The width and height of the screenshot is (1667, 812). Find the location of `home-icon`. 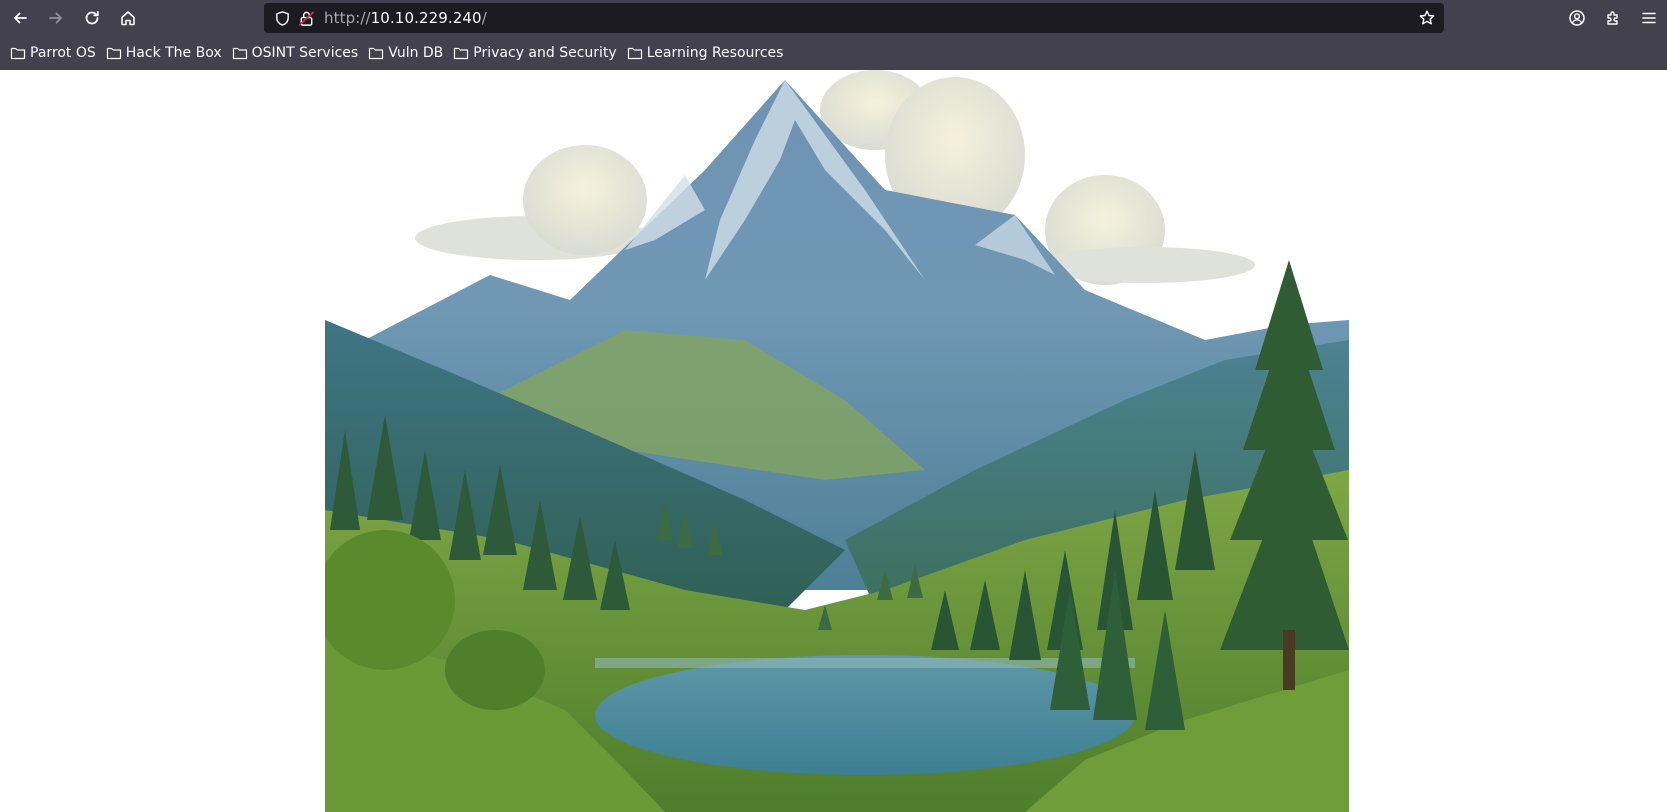

home-icon is located at coordinates (128, 18).